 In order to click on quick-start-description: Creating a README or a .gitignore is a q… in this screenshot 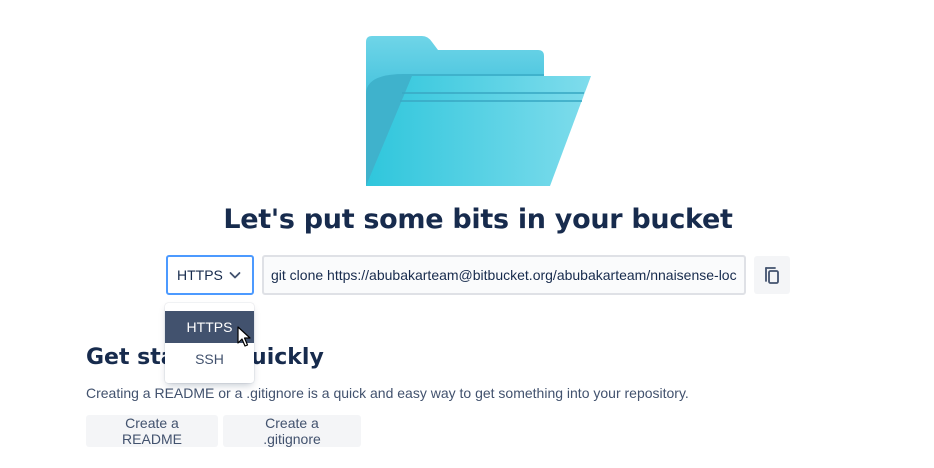, I will do `click(387, 393)`.